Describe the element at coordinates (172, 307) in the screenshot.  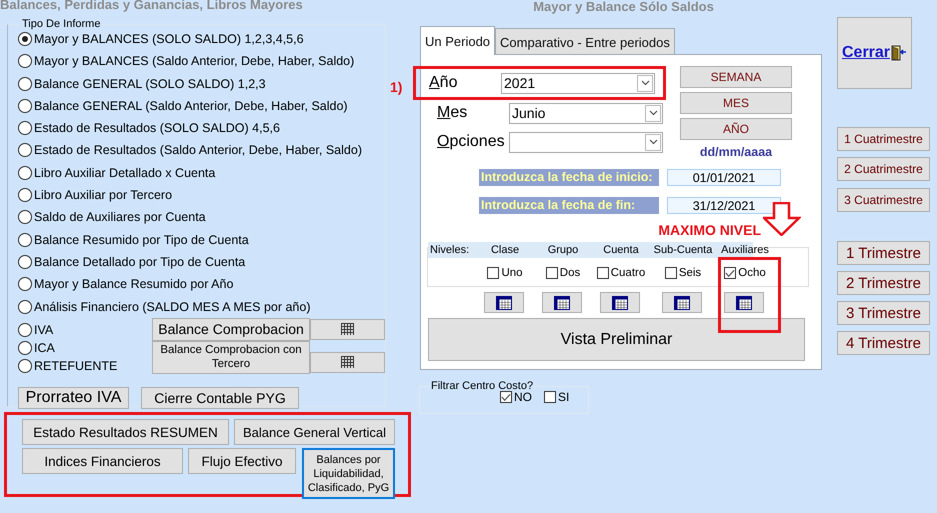
I see `radio-label: Análisis Financiero (SALDO MES A MES por año)` at that location.